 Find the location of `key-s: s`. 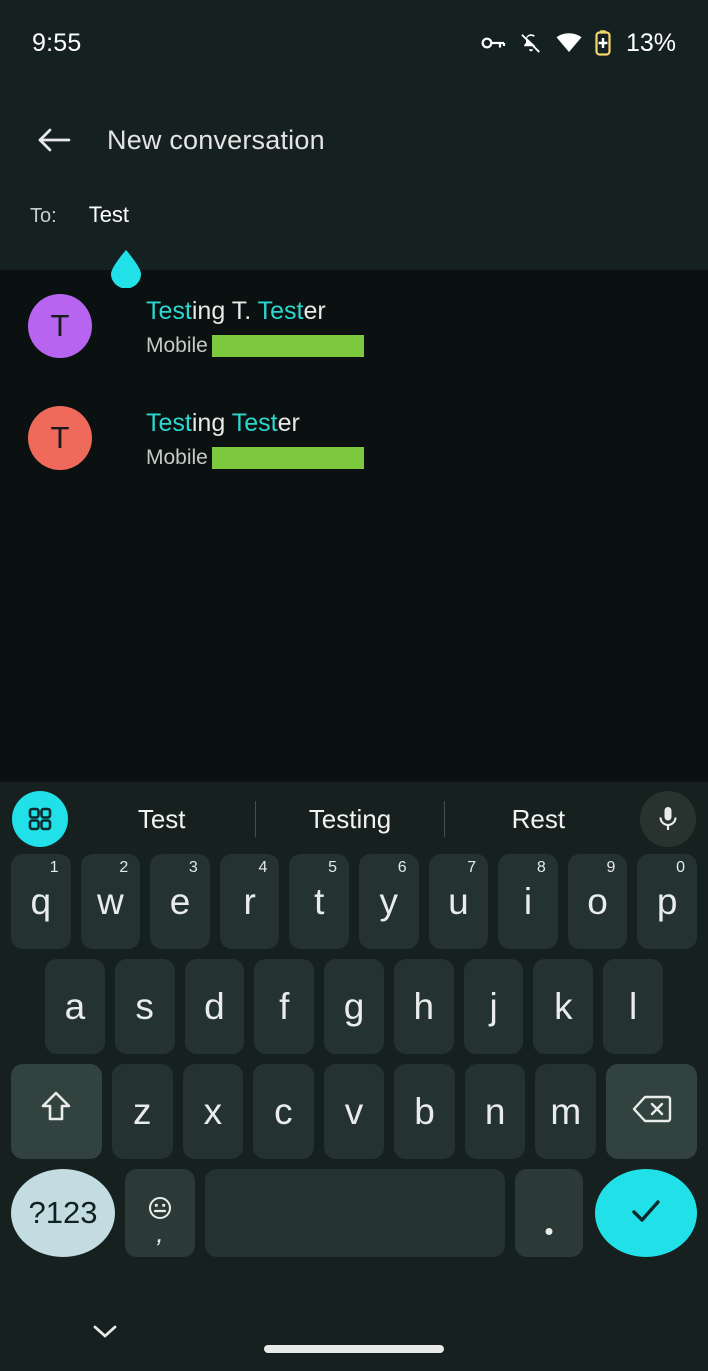

key-s: s is located at coordinates (144, 1006).